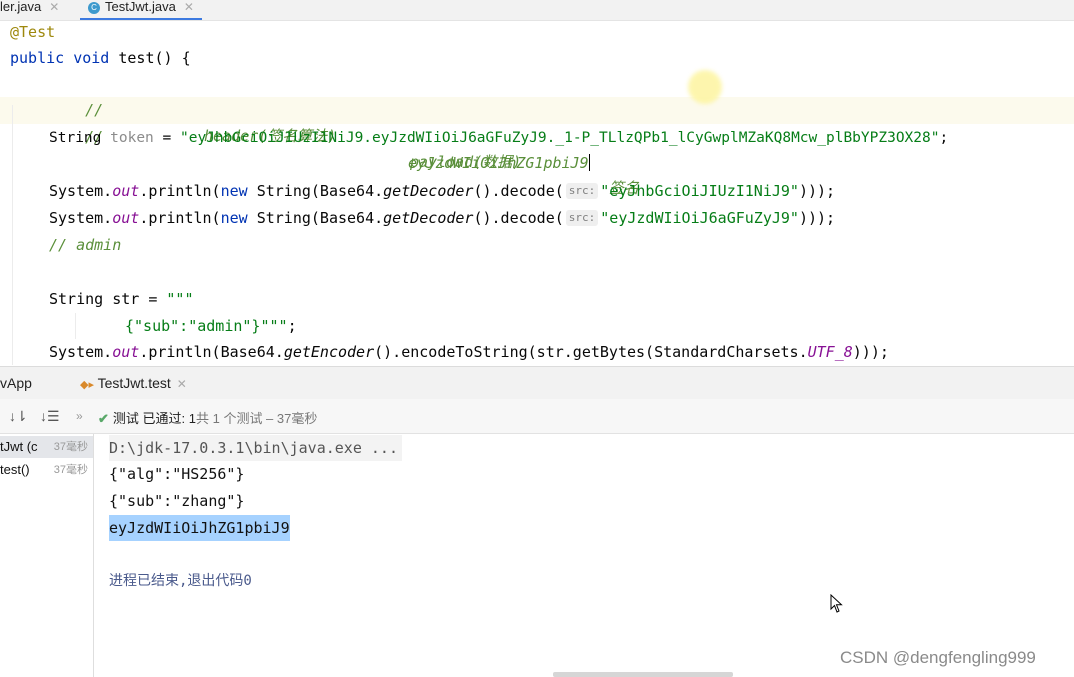  What do you see at coordinates (199, 528) in the screenshot?
I see `console-line-selected: eyJzdWIiOiJhZG1pbiJ9` at bounding box center [199, 528].